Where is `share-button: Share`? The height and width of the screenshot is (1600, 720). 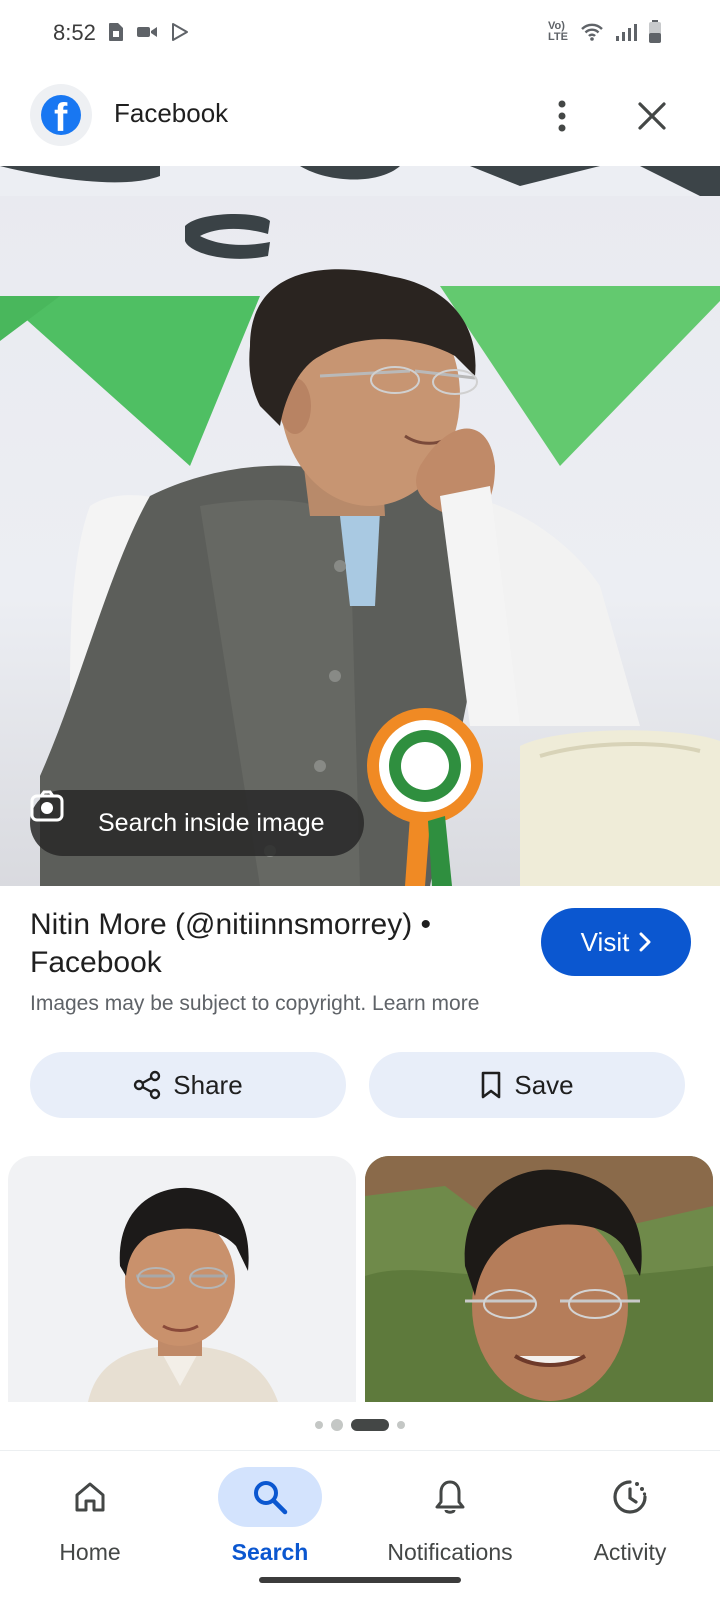
share-button: Share is located at coordinates (188, 1085).